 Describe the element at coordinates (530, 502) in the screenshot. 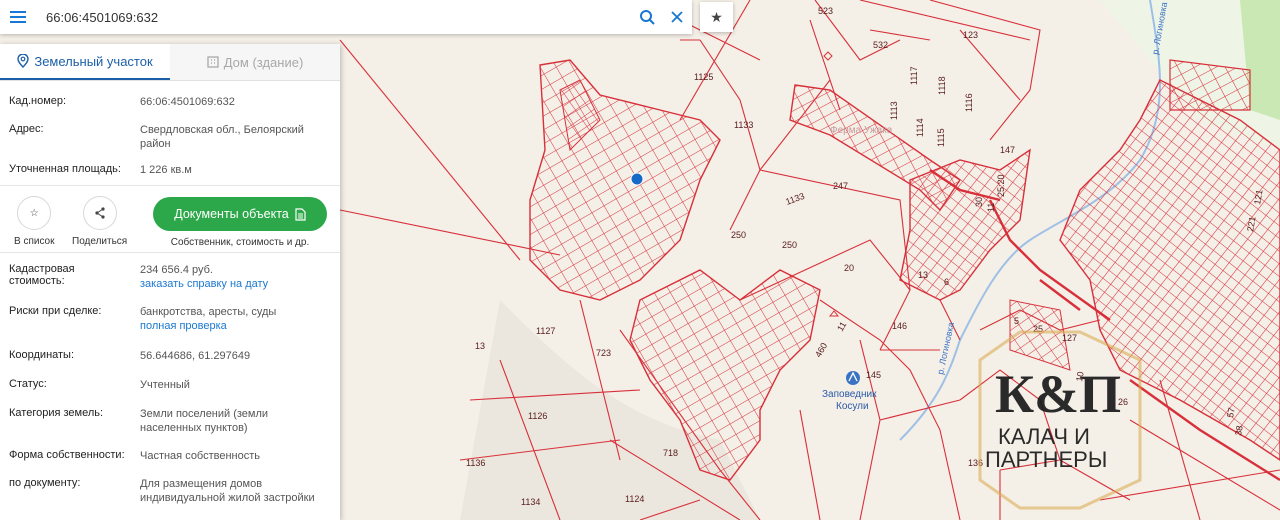

I see `parcel-label: 1134` at that location.